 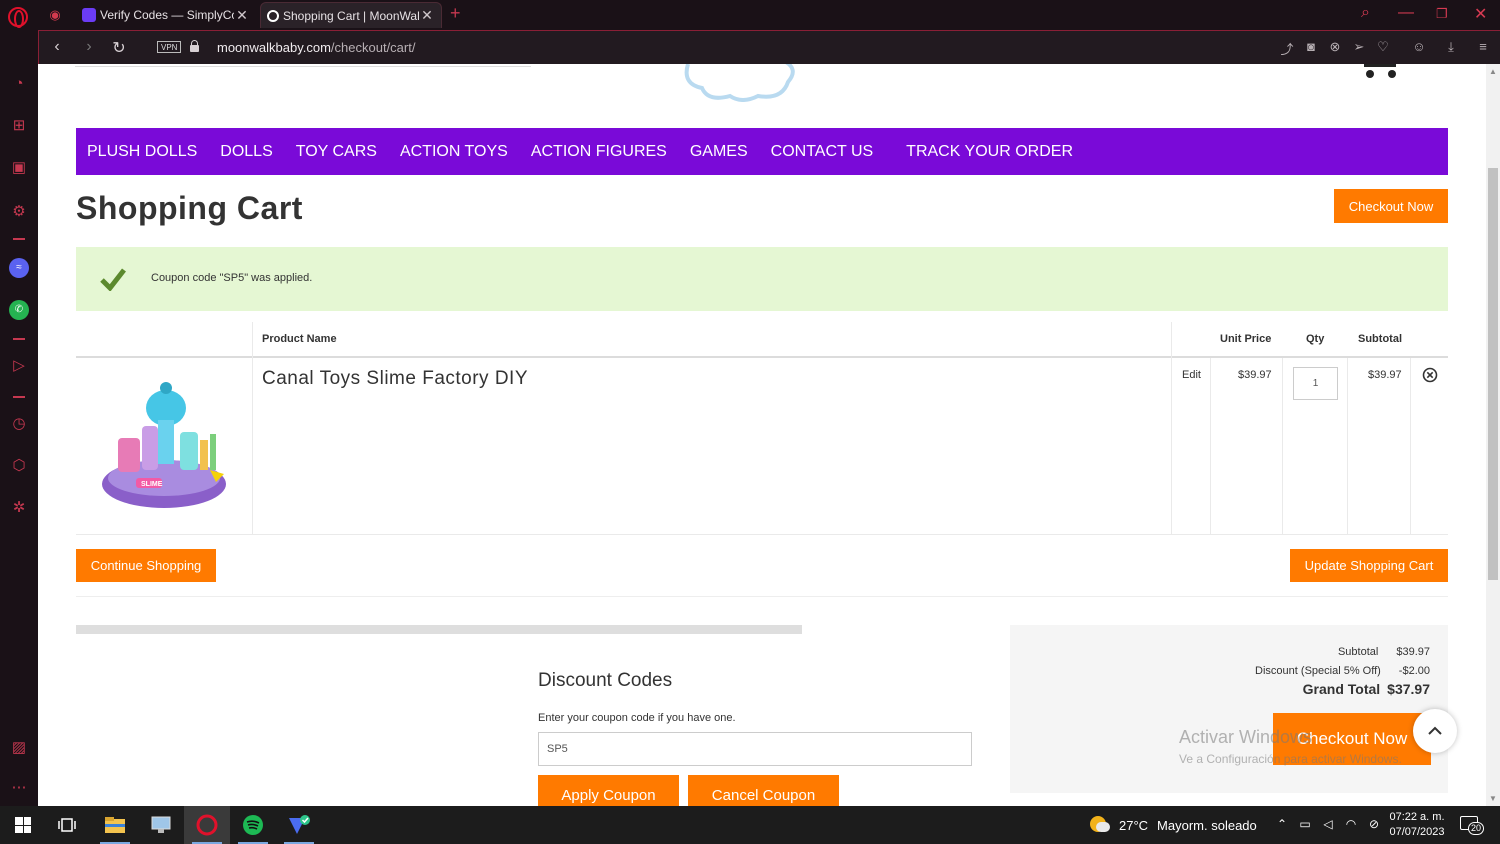 I want to click on scroll-down-icon: ▼, so click(x=1493, y=798).